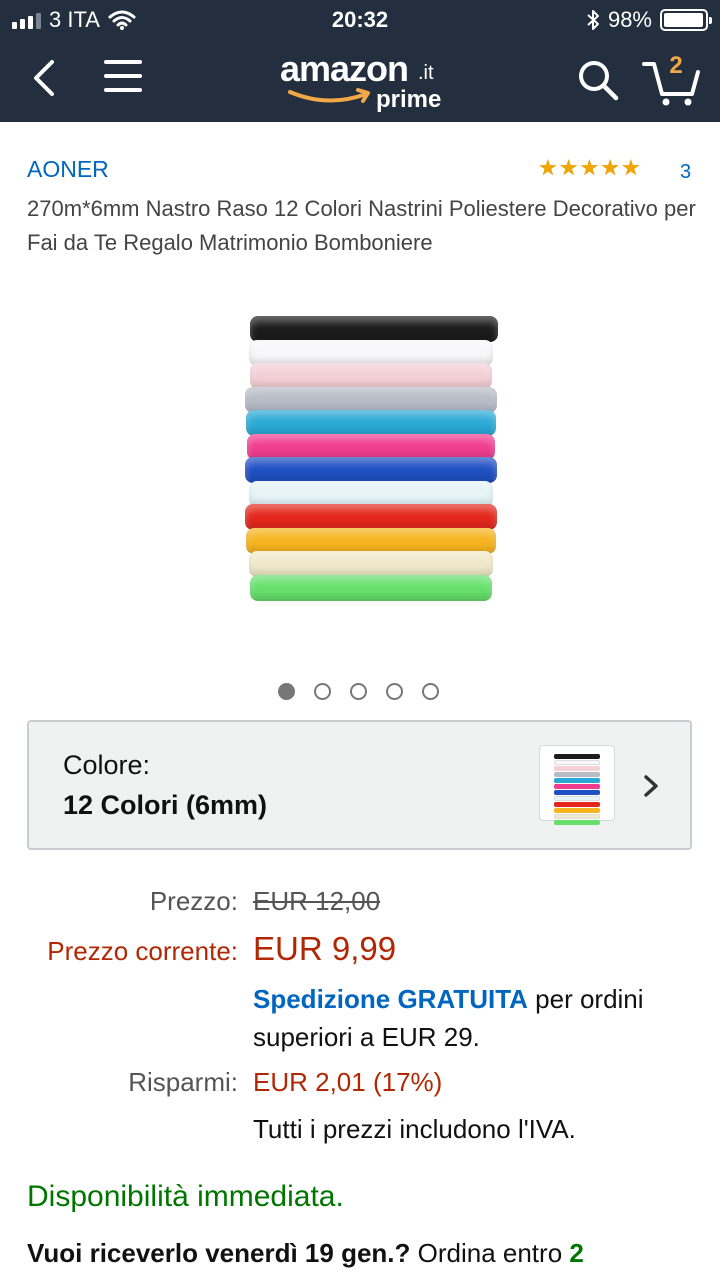 This screenshot has height=1280, width=720. Describe the element at coordinates (183, 1082) in the screenshot. I see `savings-label: Risparmi:` at that location.